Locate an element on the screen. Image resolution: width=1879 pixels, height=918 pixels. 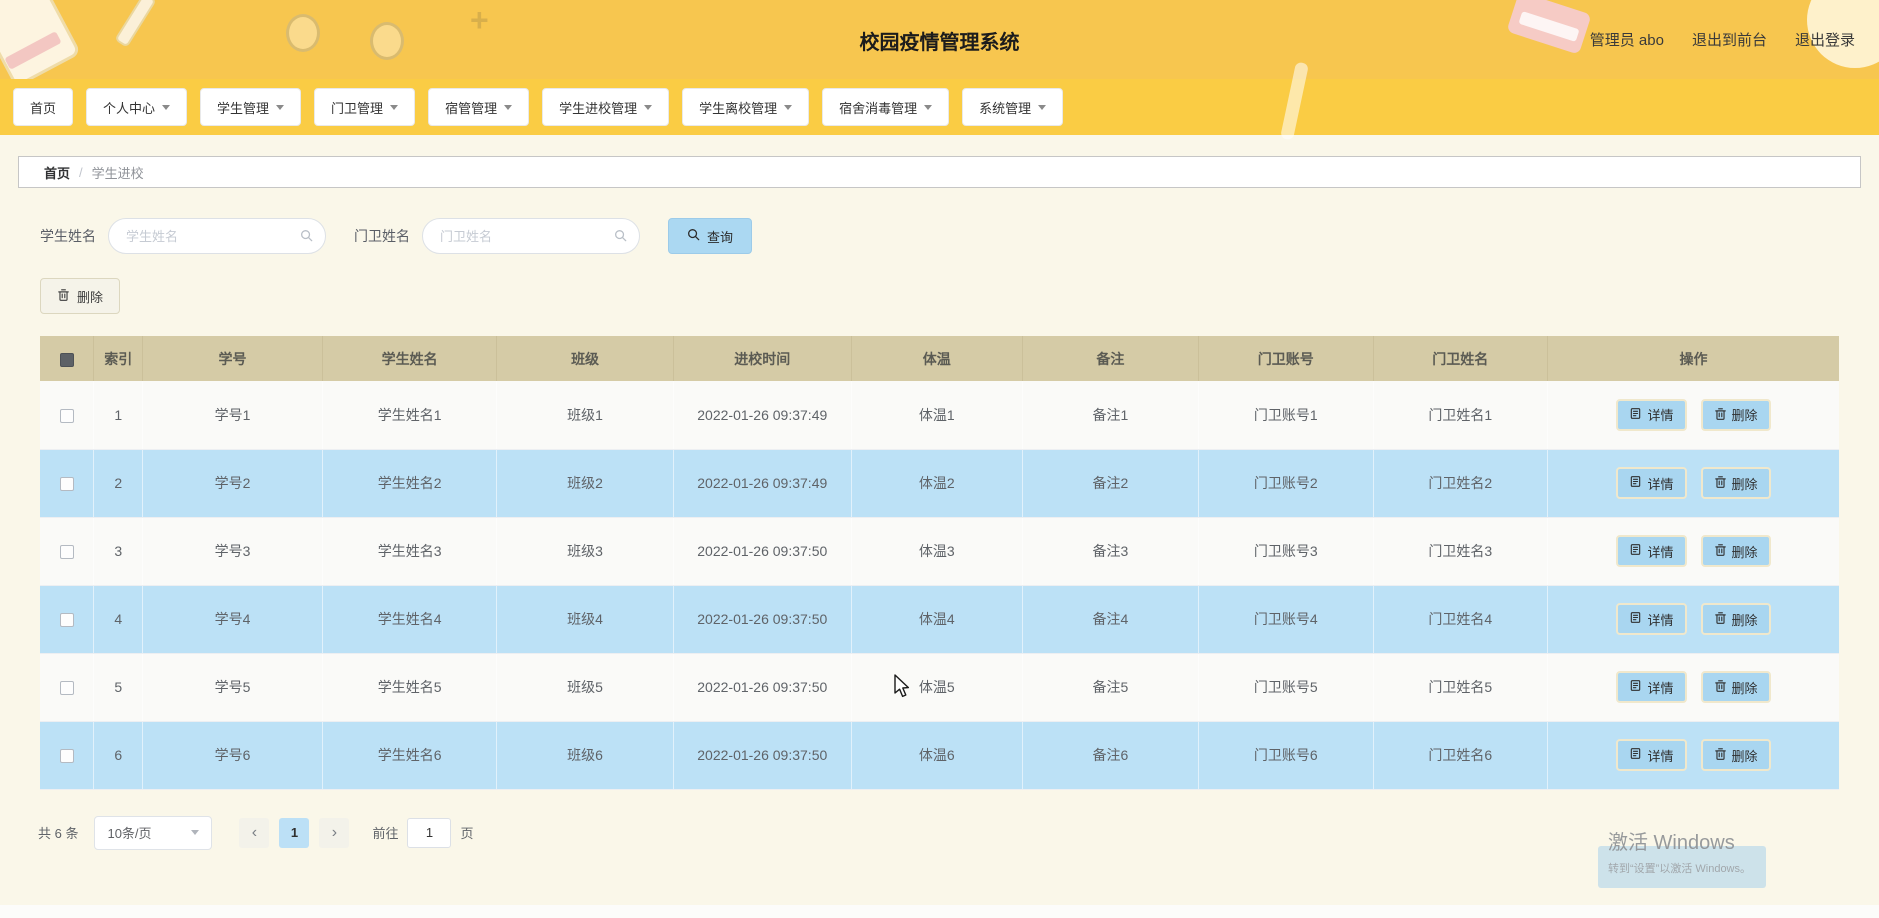
exit-front-link: 退出到前台 is located at coordinates (1729, 39).